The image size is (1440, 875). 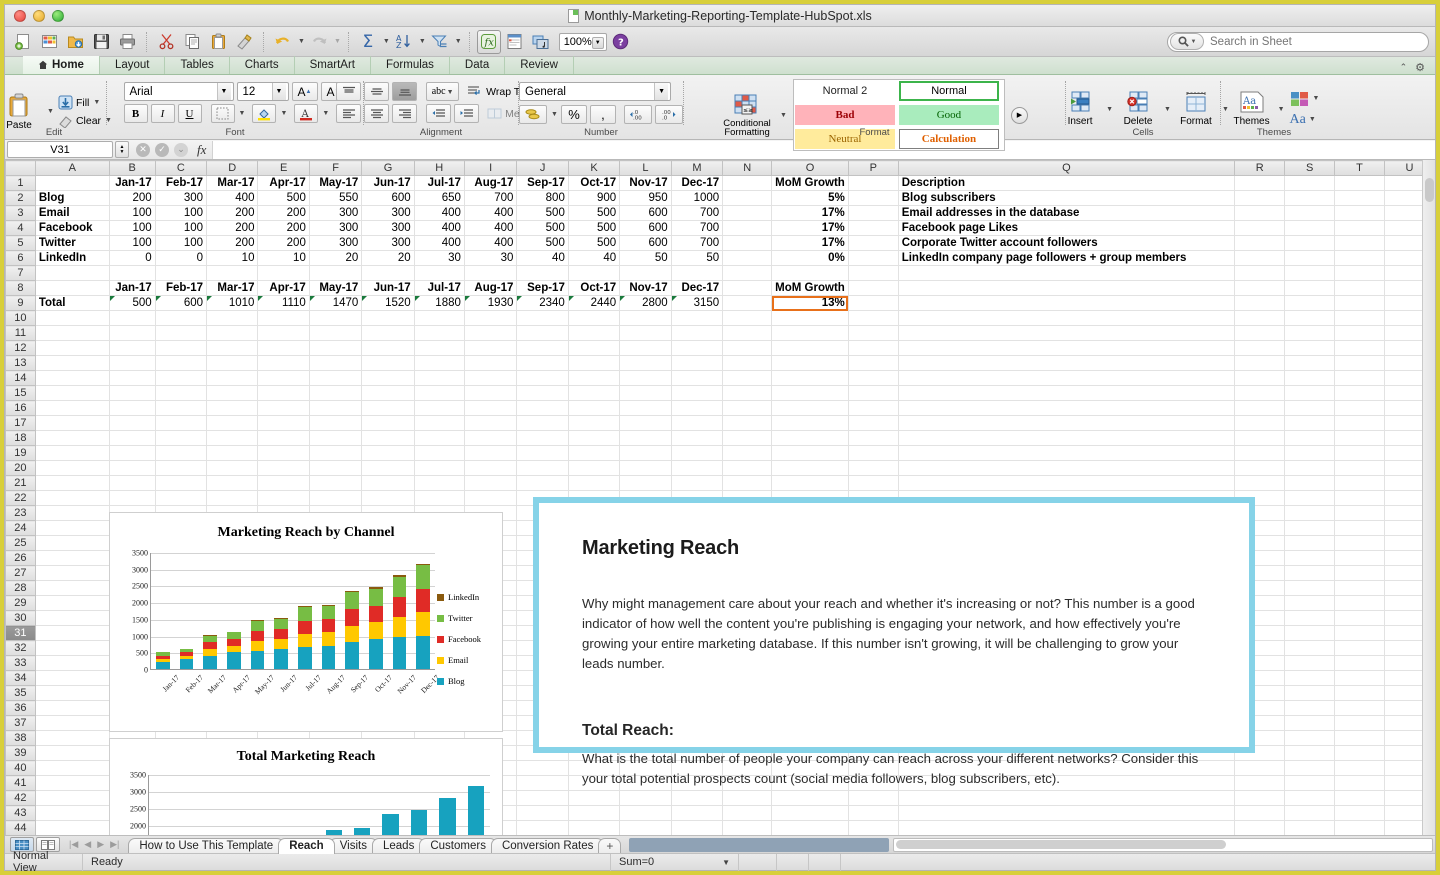 What do you see at coordinates (132, 288) in the screenshot?
I see `cell-B8: Jan-17` at bounding box center [132, 288].